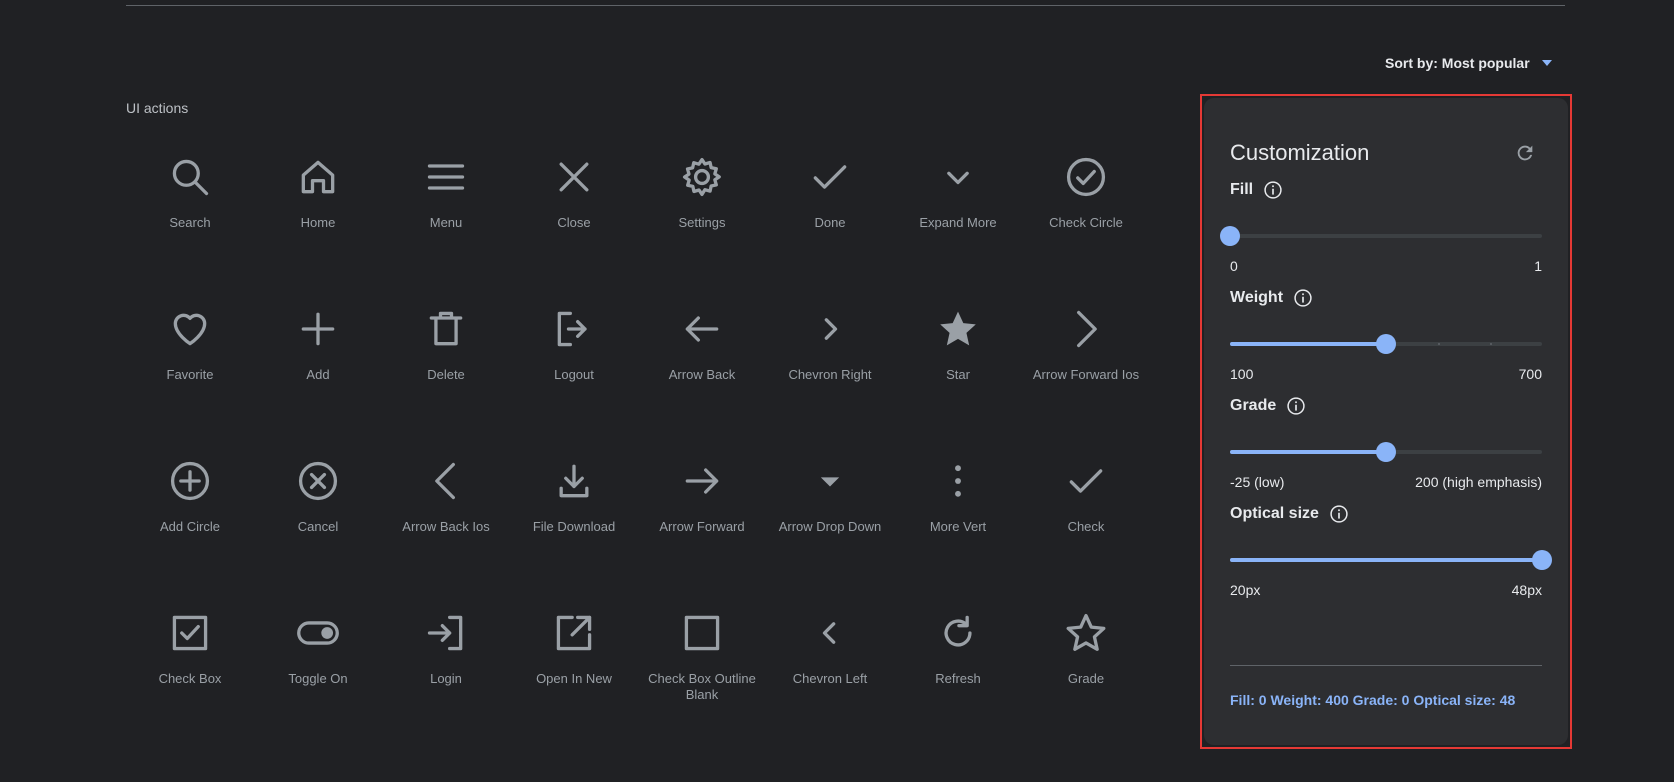 This screenshot has width=1674, height=782. Describe the element at coordinates (702, 383) in the screenshot. I see `icon-tile-arrow-back: Arrow Back` at that location.